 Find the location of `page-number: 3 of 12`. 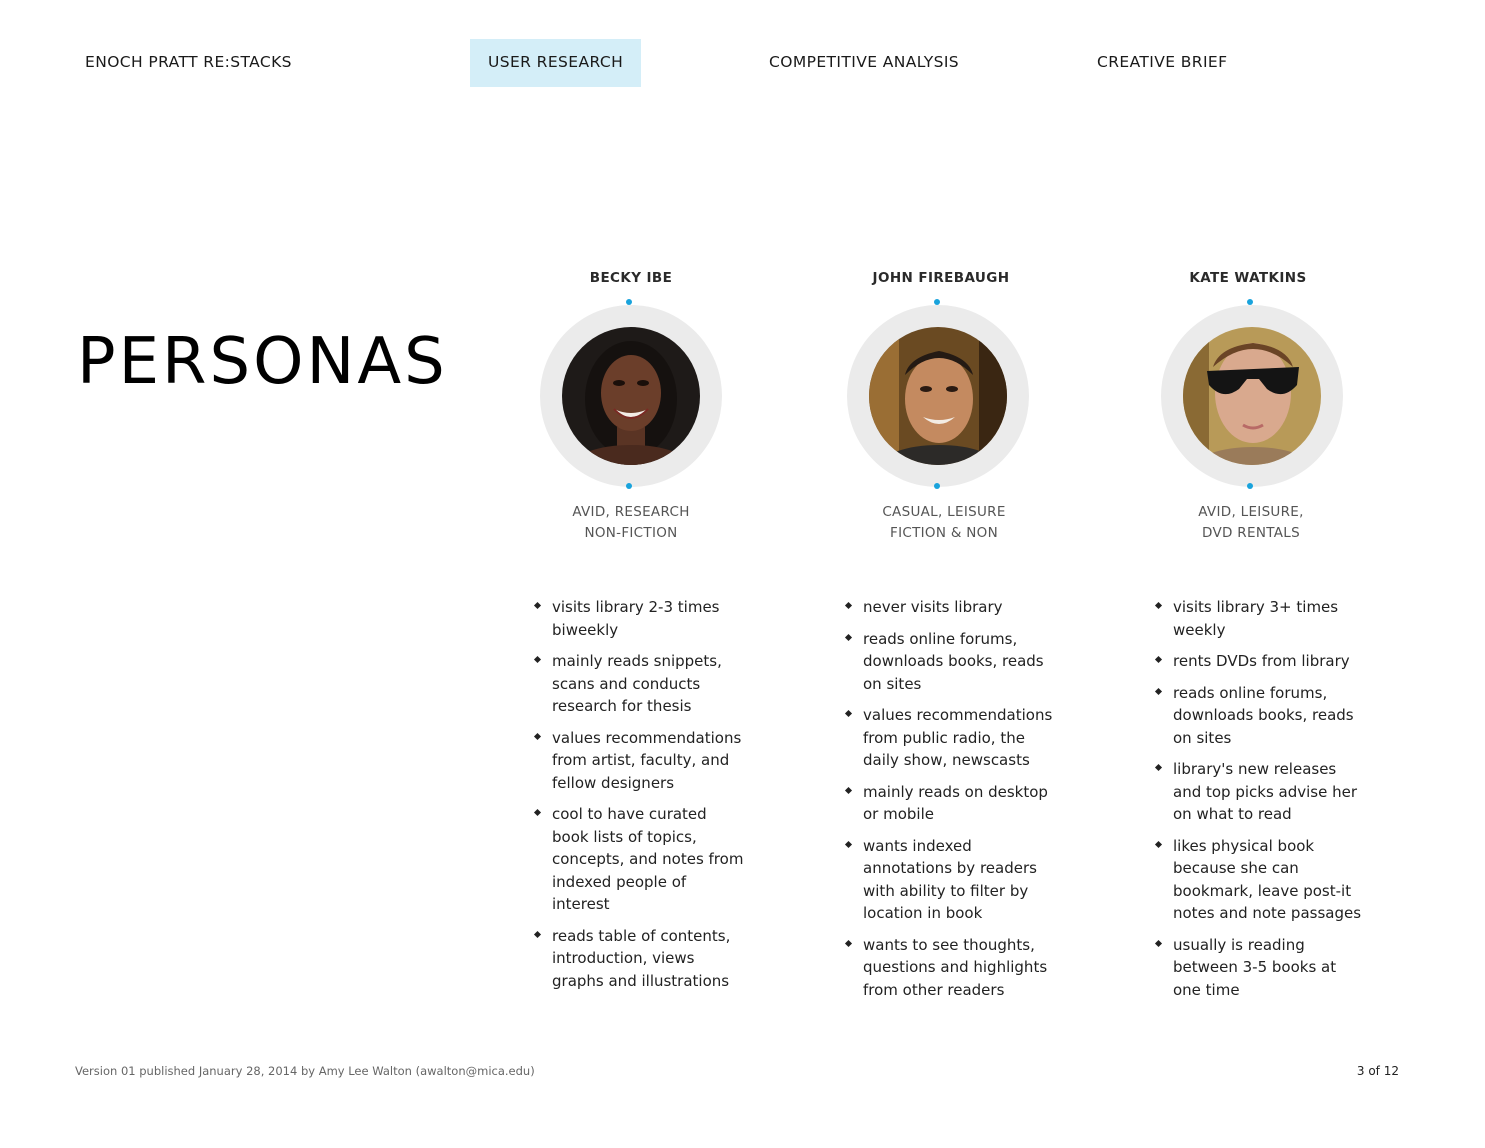

page-number: 3 of 12 is located at coordinates (1377, 1071).